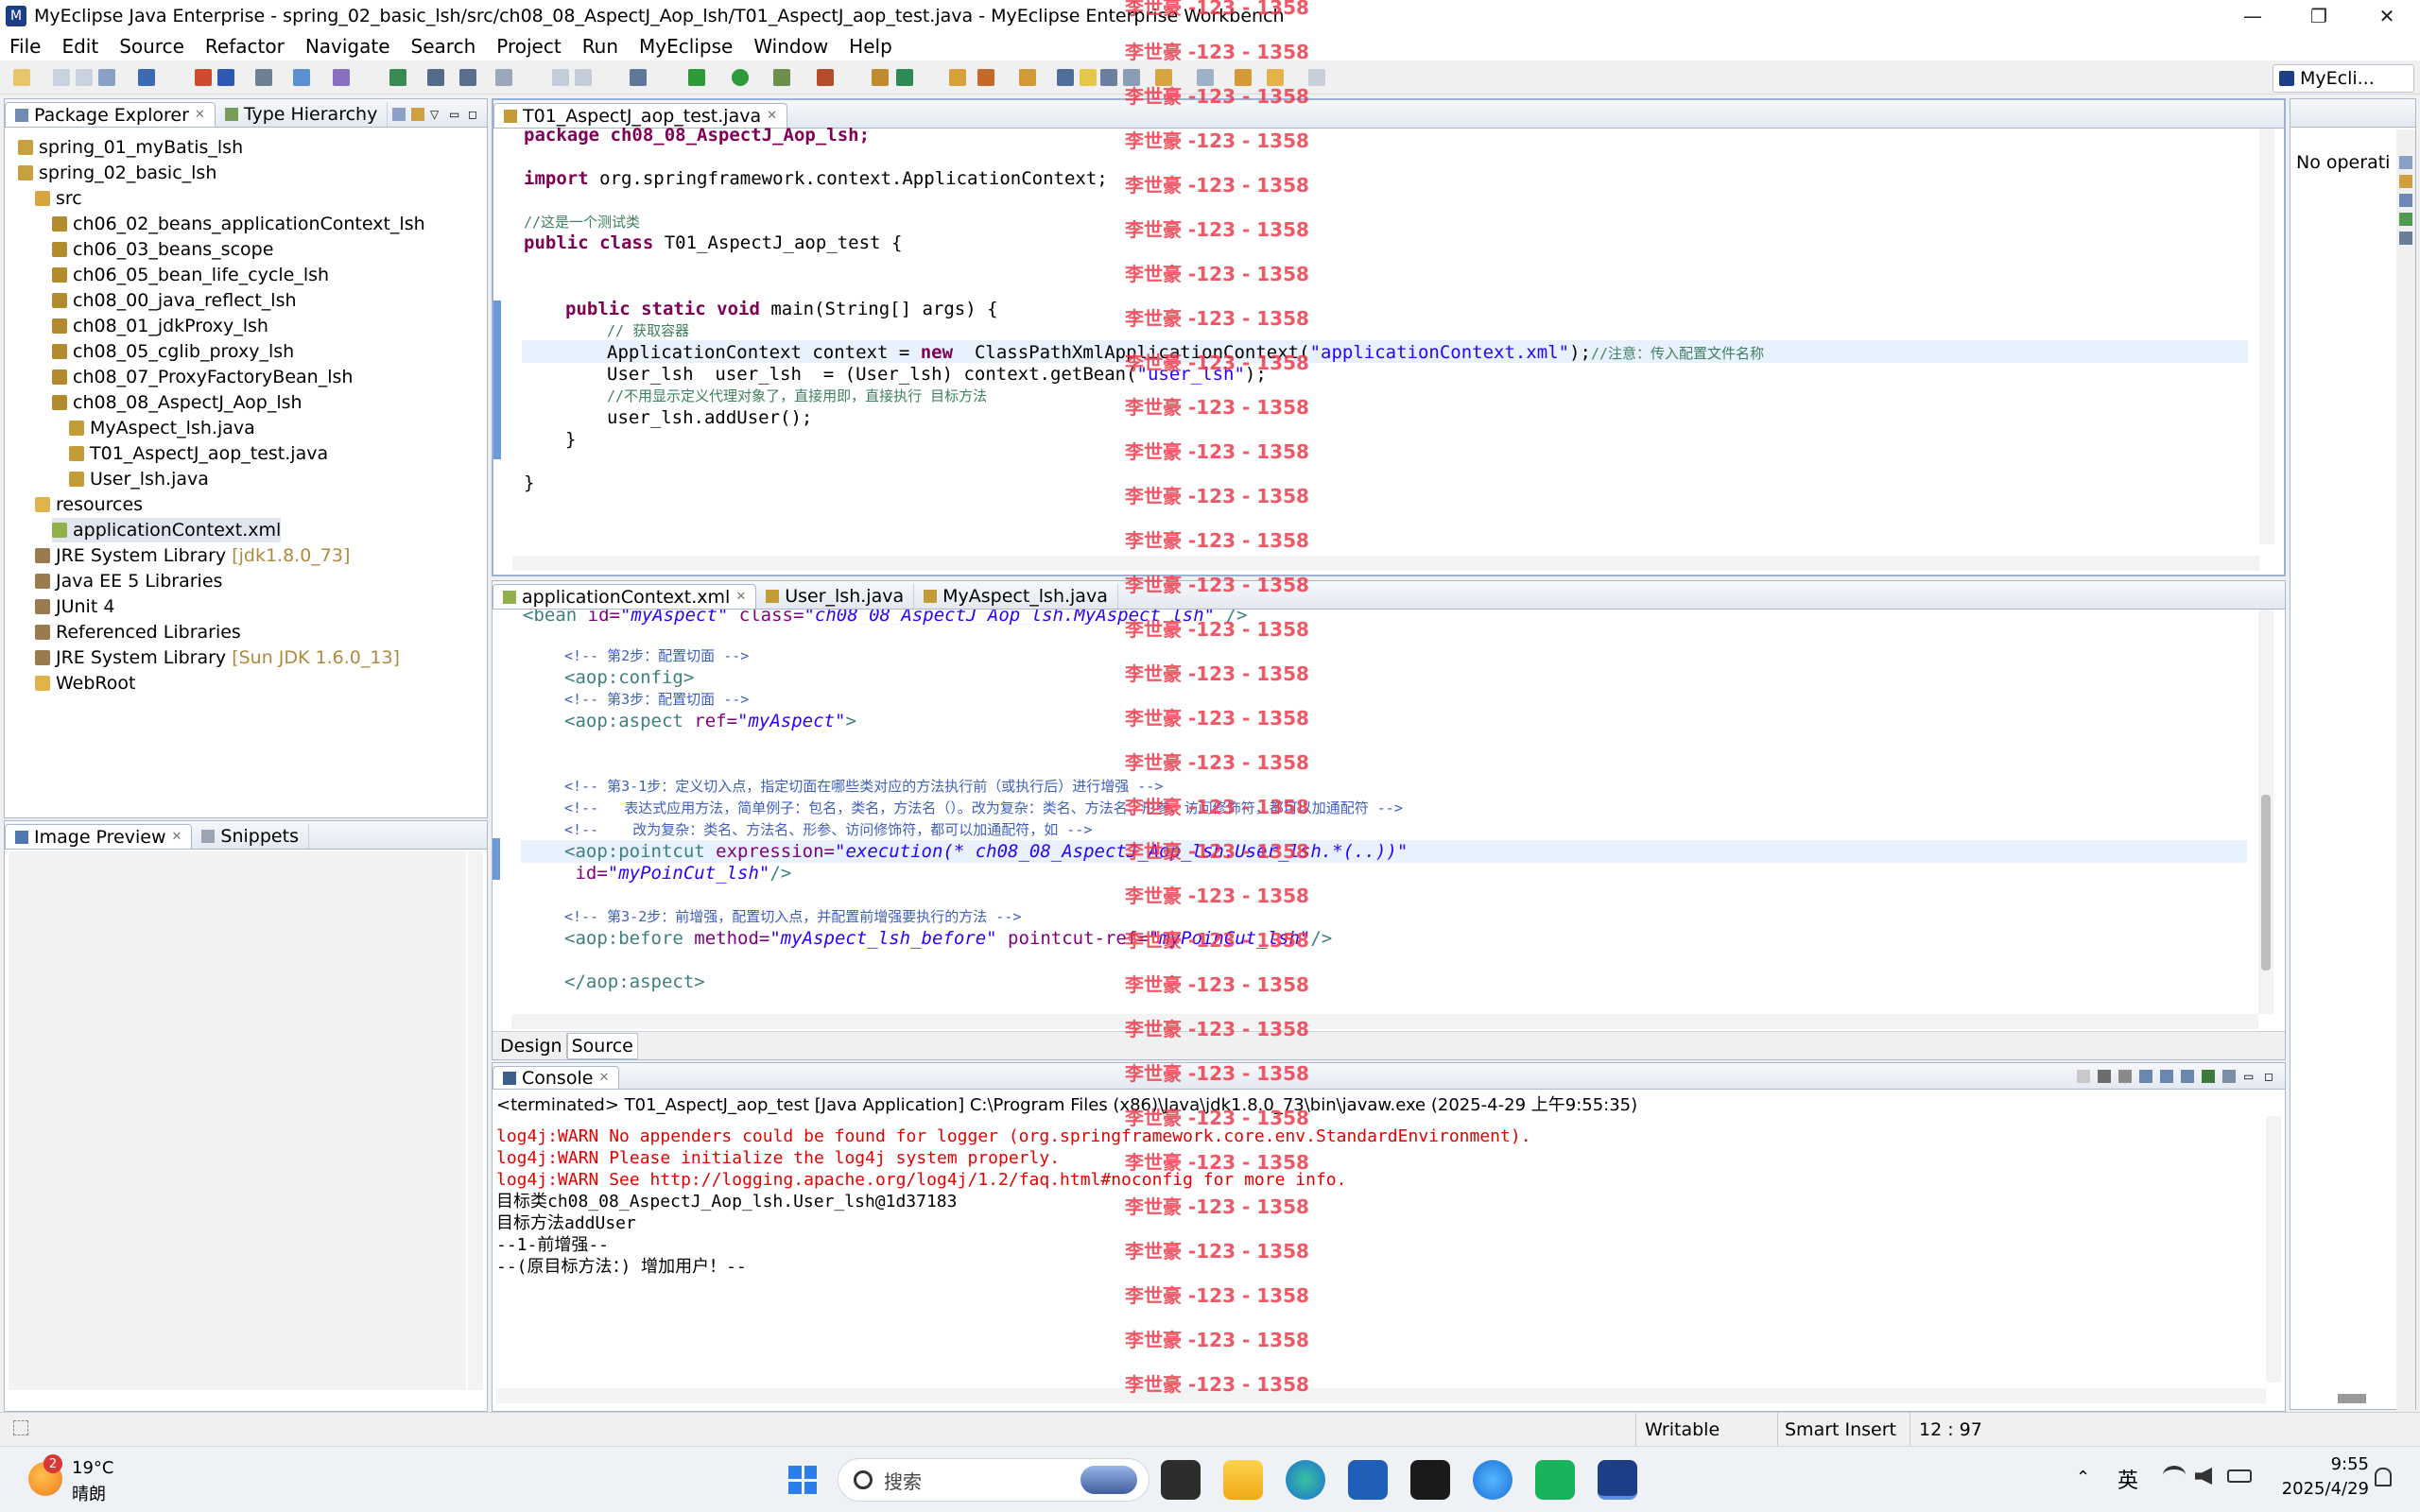  Describe the element at coordinates (467, 77) in the screenshot. I see `monitor-icon` at that location.